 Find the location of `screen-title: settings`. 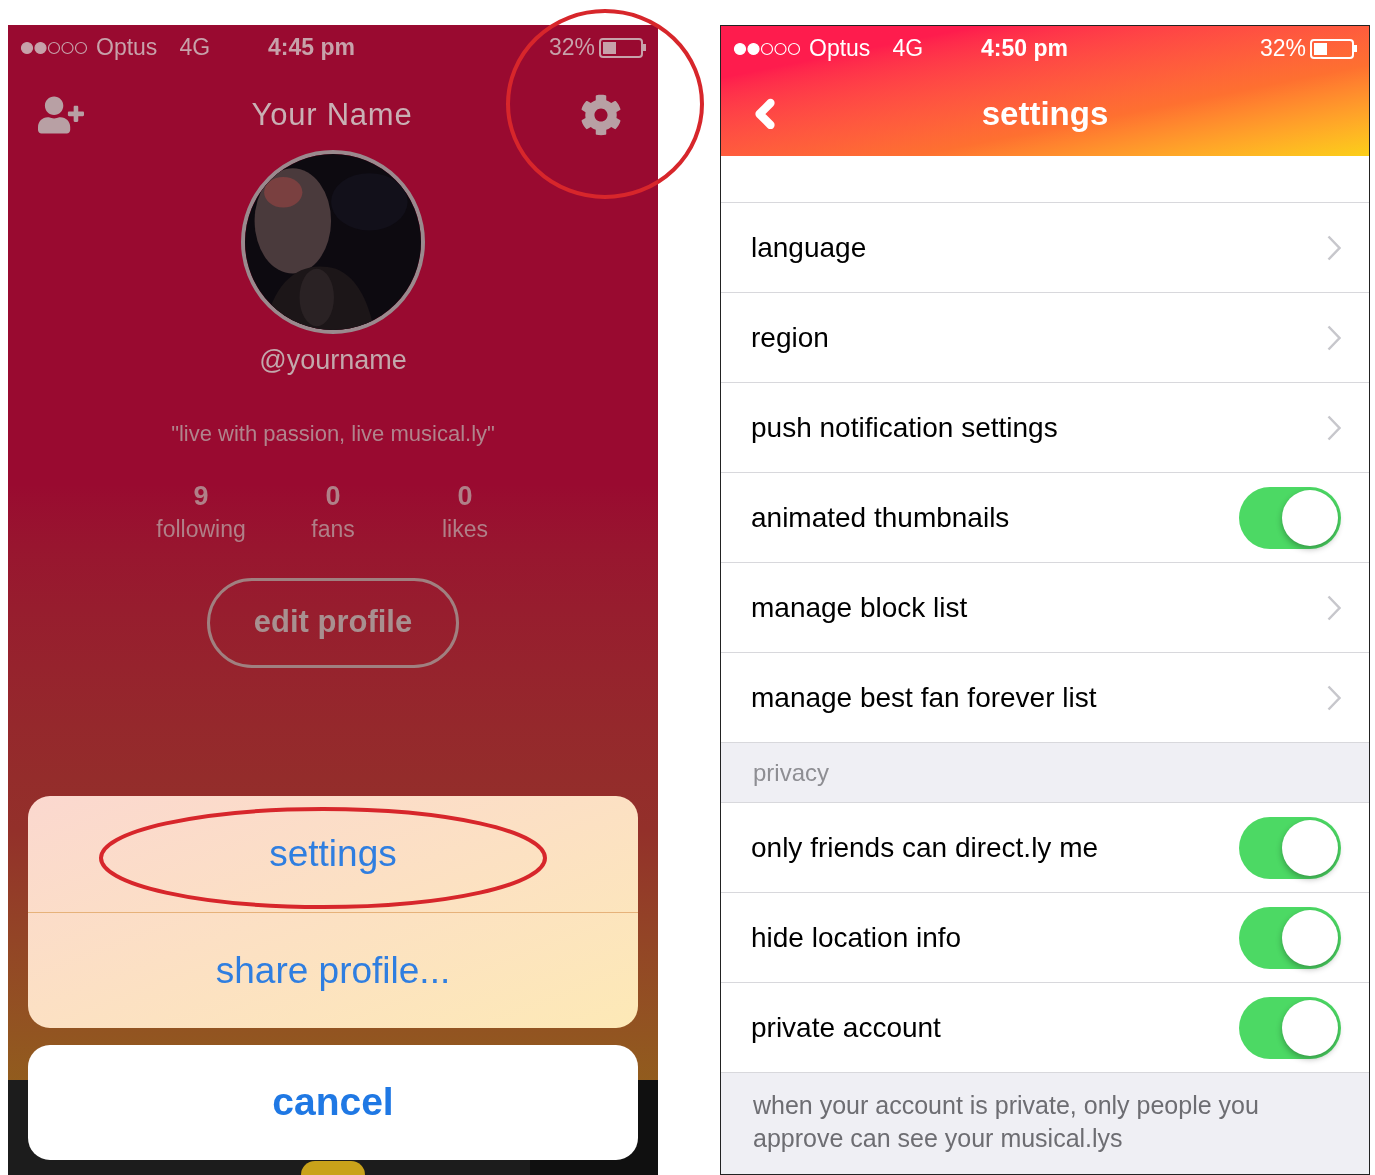

screen-title: settings is located at coordinates (1045, 113).